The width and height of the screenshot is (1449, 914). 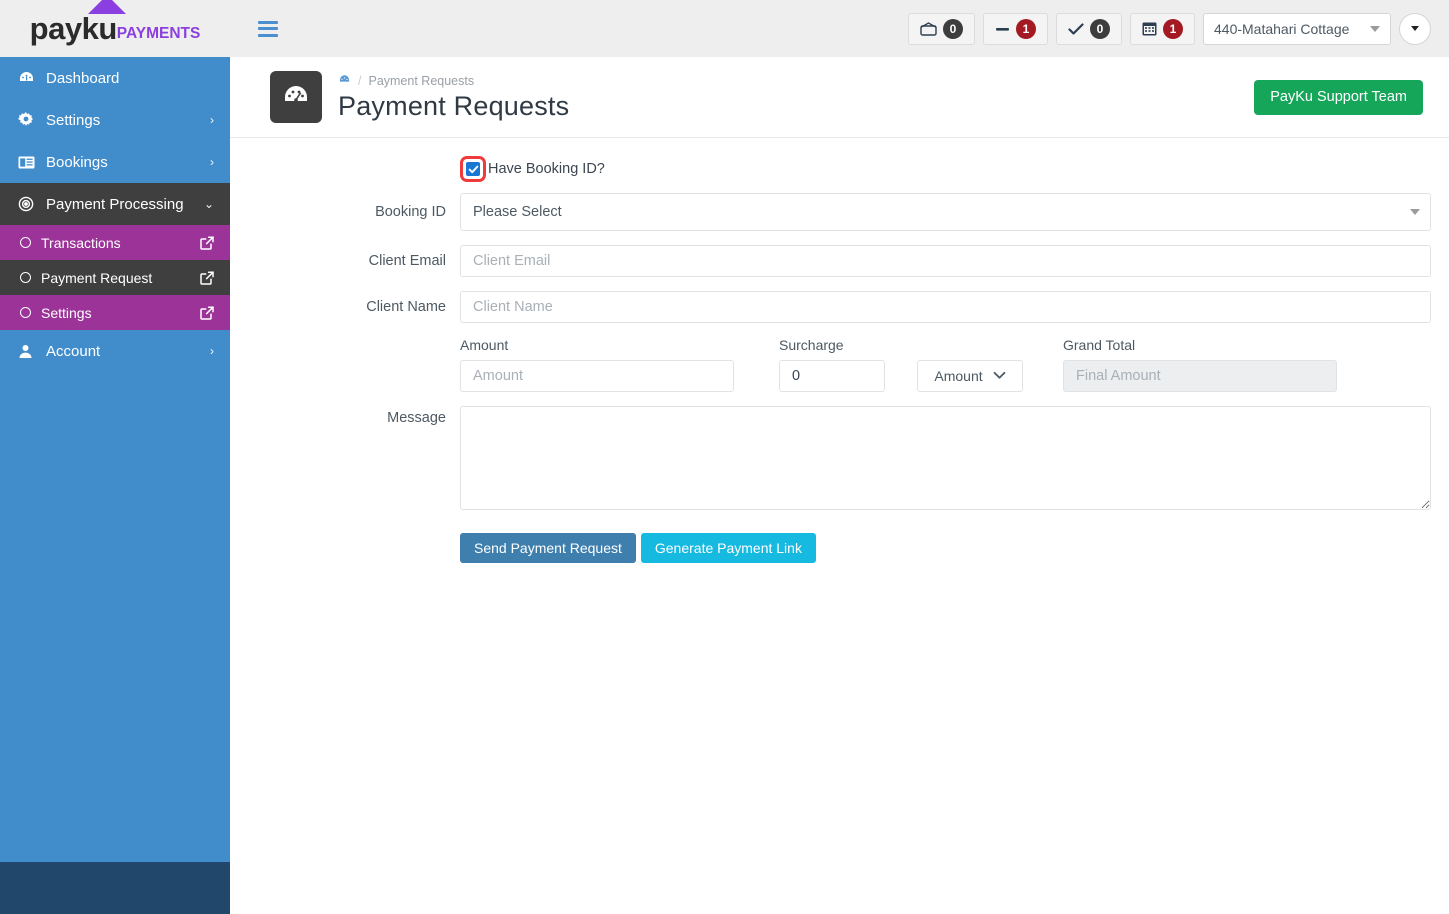 I want to click on have-booking-id-highlight, so click(x=473, y=169).